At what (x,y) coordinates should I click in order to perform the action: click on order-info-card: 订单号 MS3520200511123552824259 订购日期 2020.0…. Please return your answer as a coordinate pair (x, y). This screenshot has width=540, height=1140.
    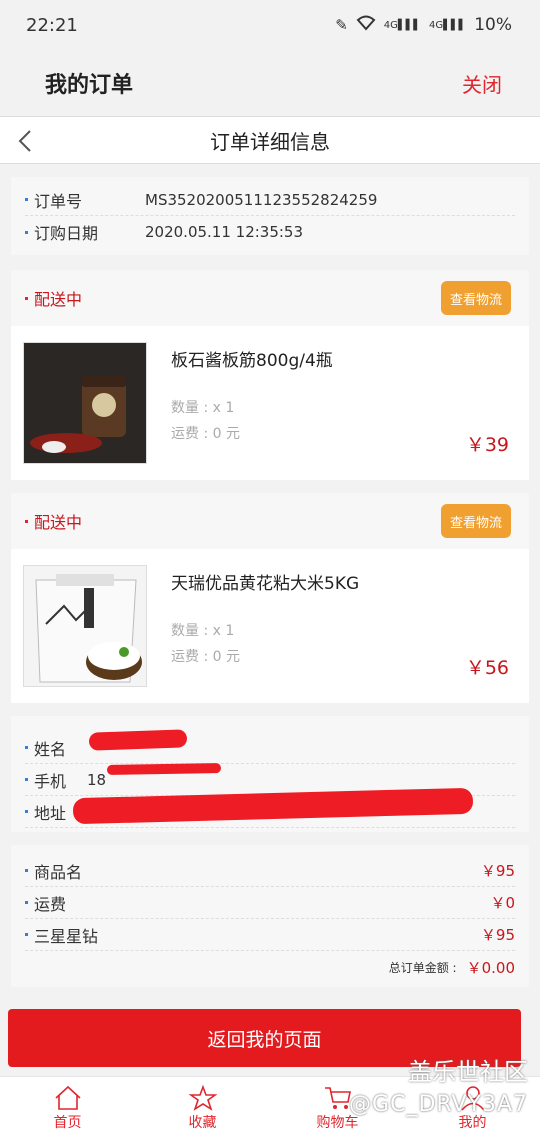
    Looking at the image, I should click on (270, 216).